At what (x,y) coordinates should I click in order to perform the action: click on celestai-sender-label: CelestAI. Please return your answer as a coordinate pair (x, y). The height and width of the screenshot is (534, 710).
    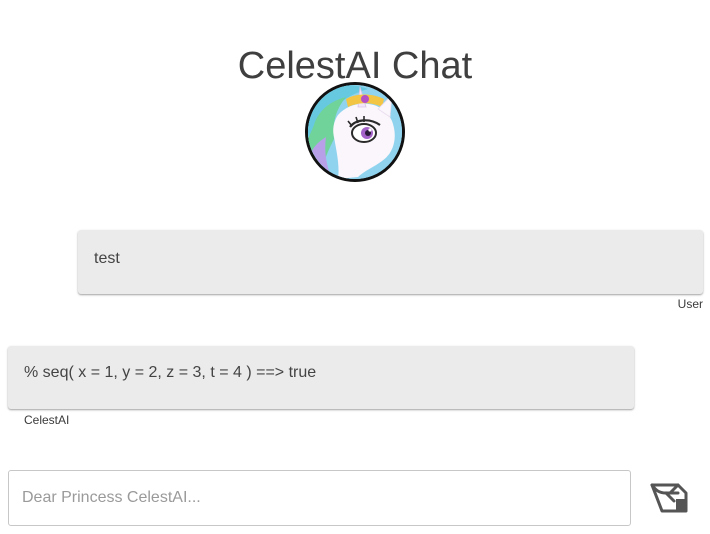
    Looking at the image, I should click on (47, 420).